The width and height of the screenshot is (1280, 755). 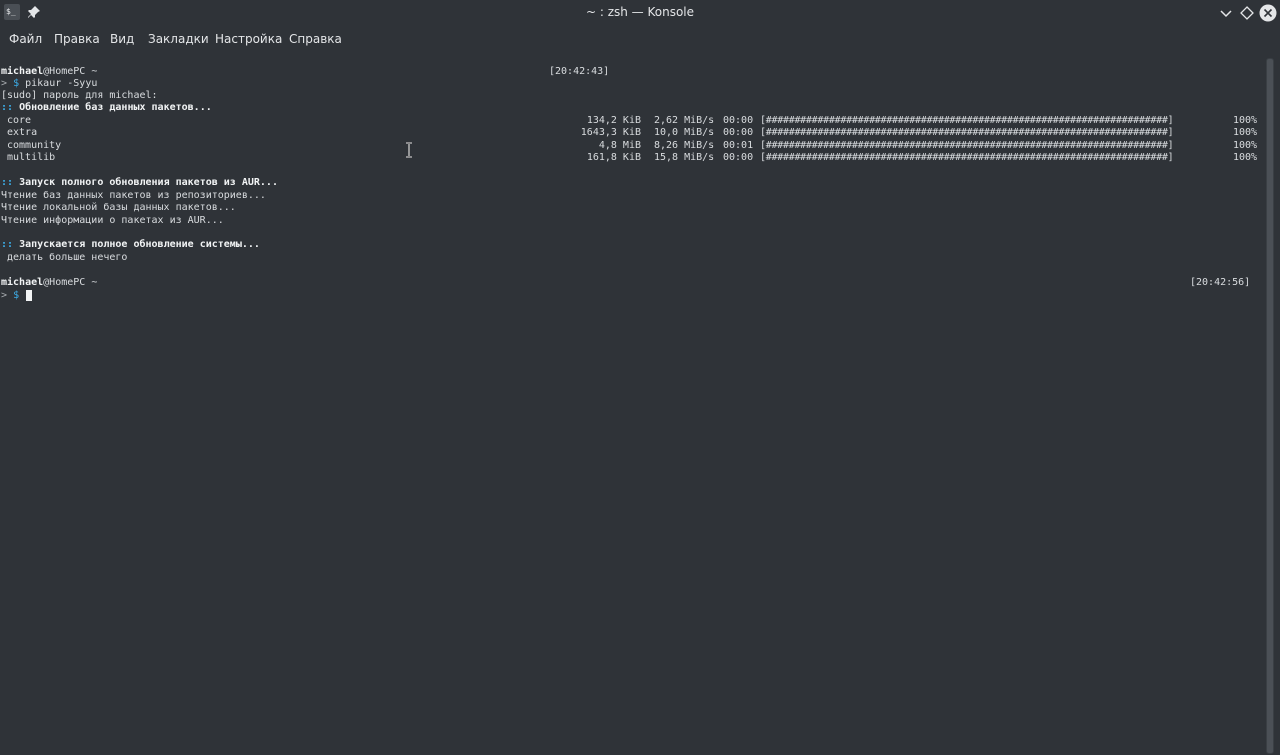 I want to click on repo-speed: 8,26 MiB/s, so click(x=684, y=145).